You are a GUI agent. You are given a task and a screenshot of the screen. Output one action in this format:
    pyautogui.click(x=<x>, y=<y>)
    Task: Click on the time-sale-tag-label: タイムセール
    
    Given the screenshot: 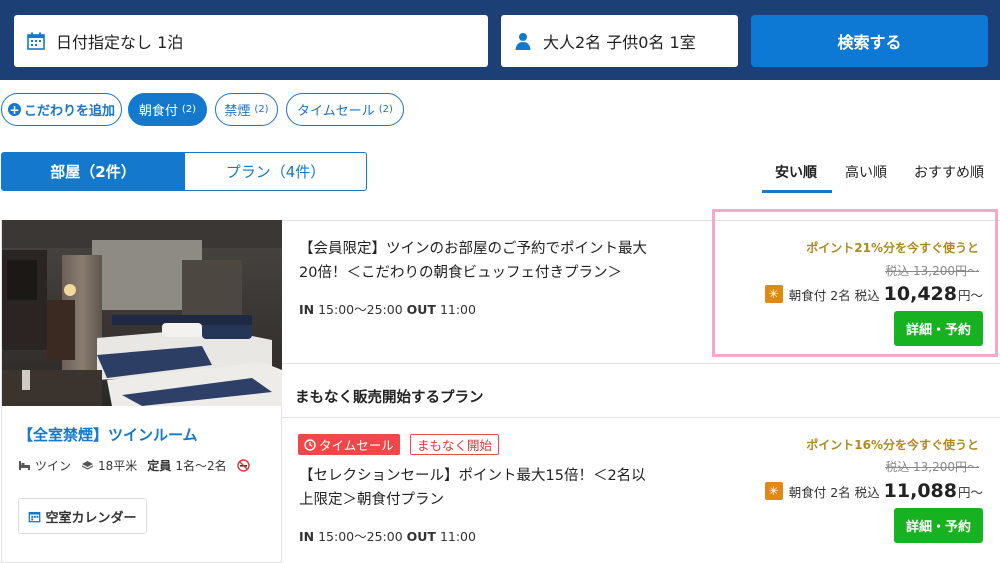 What is the action you would take?
    pyautogui.click(x=356, y=445)
    